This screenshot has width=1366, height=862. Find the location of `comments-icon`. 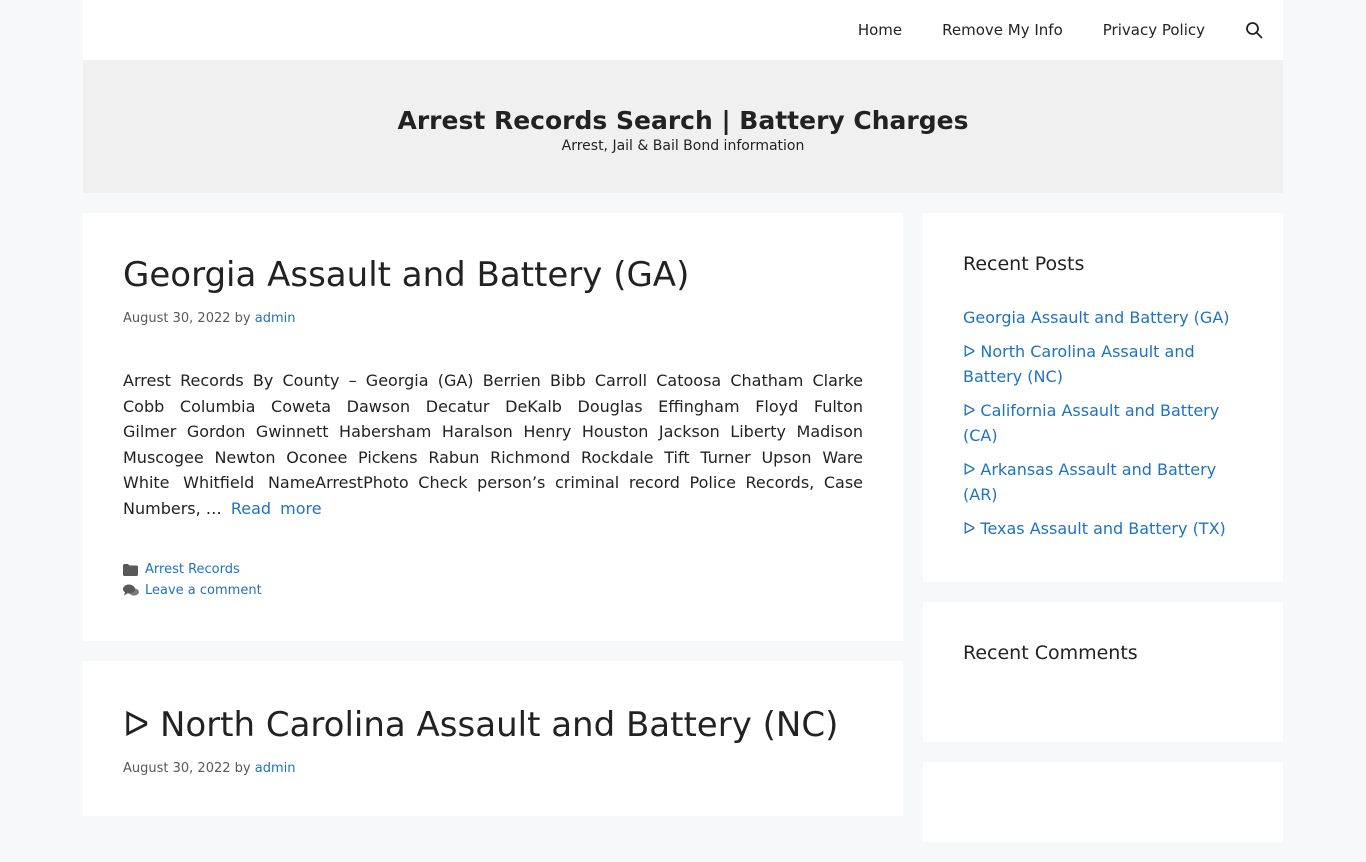

comments-icon is located at coordinates (131, 590).